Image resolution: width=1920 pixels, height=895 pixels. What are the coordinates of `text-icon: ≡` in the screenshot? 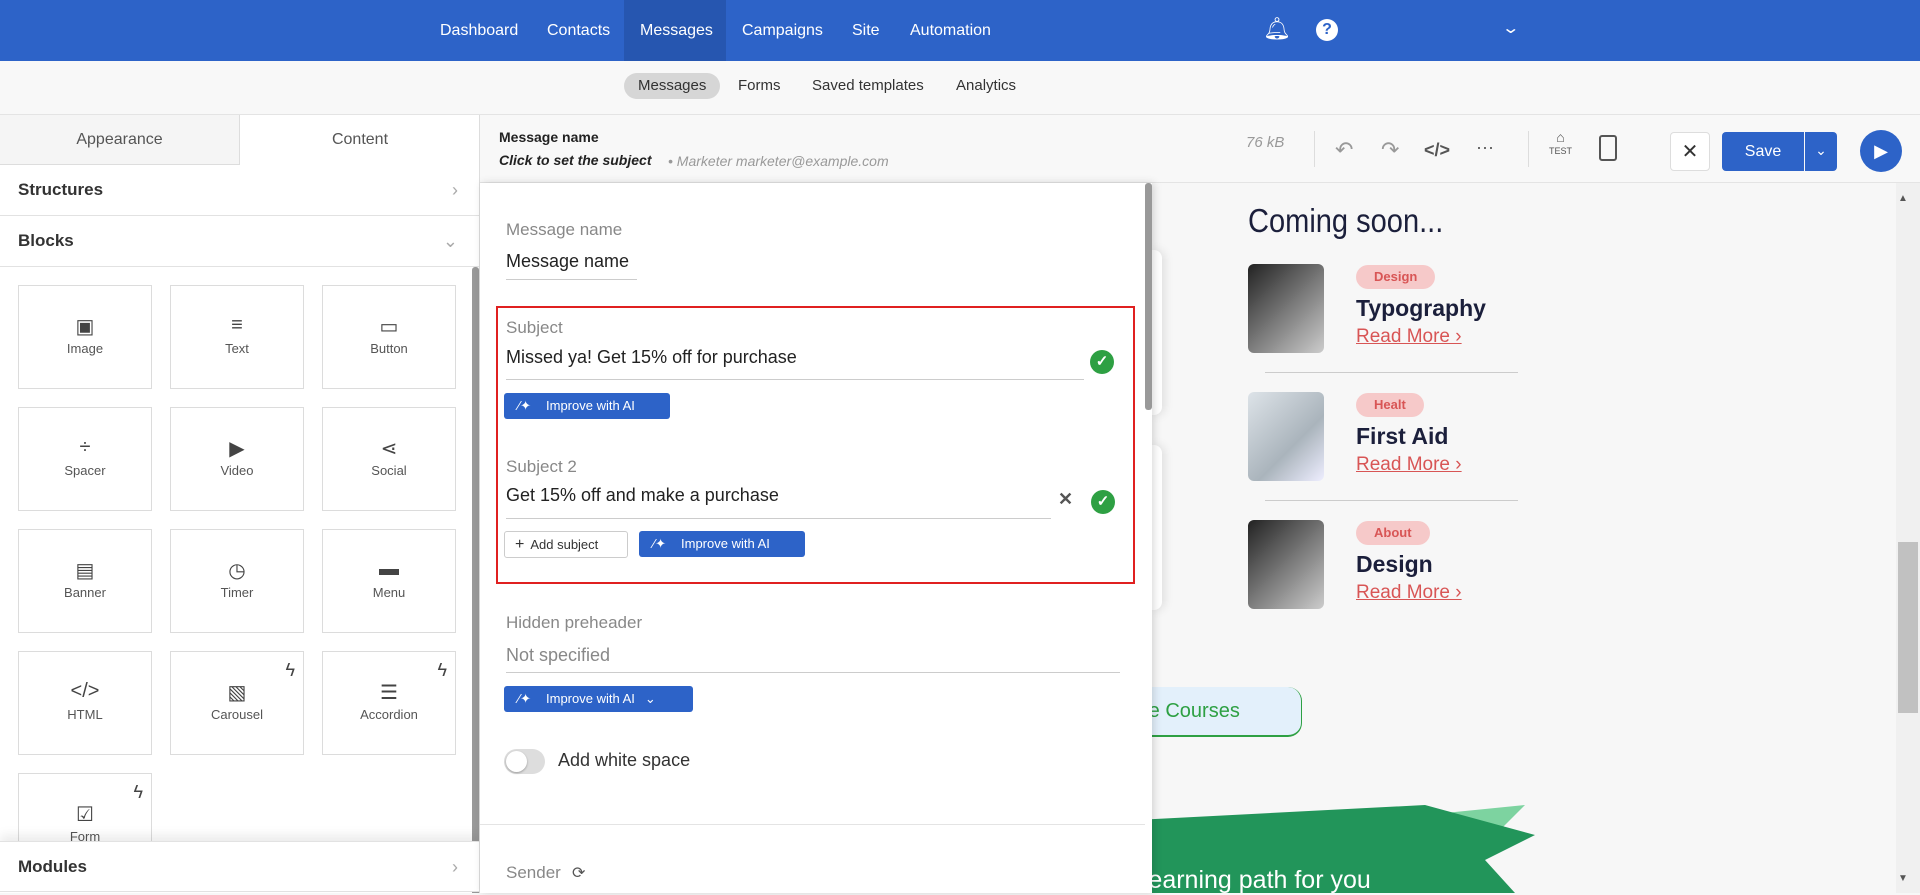 It's located at (237, 325).